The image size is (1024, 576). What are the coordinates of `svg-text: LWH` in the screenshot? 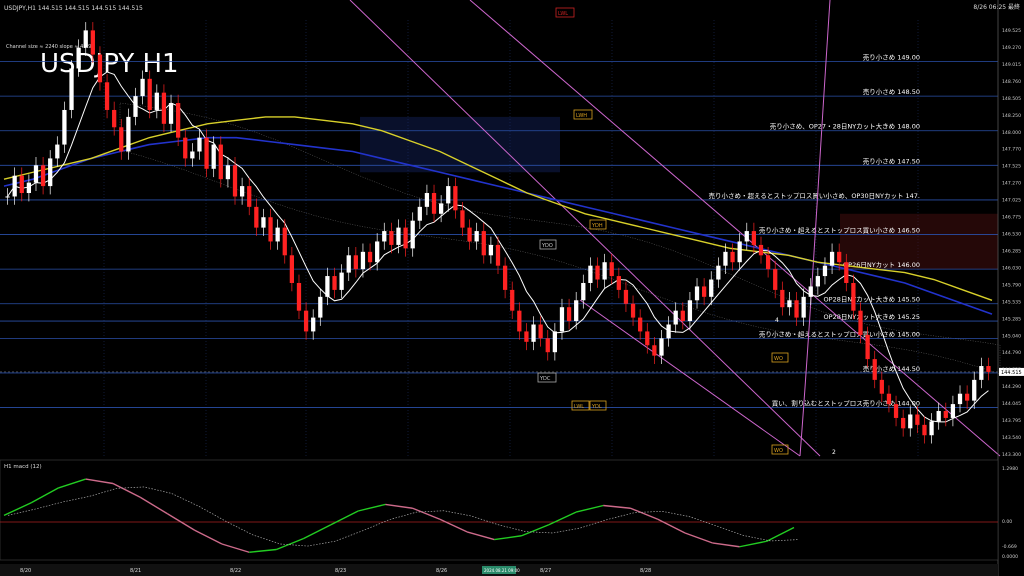 It's located at (581, 116).